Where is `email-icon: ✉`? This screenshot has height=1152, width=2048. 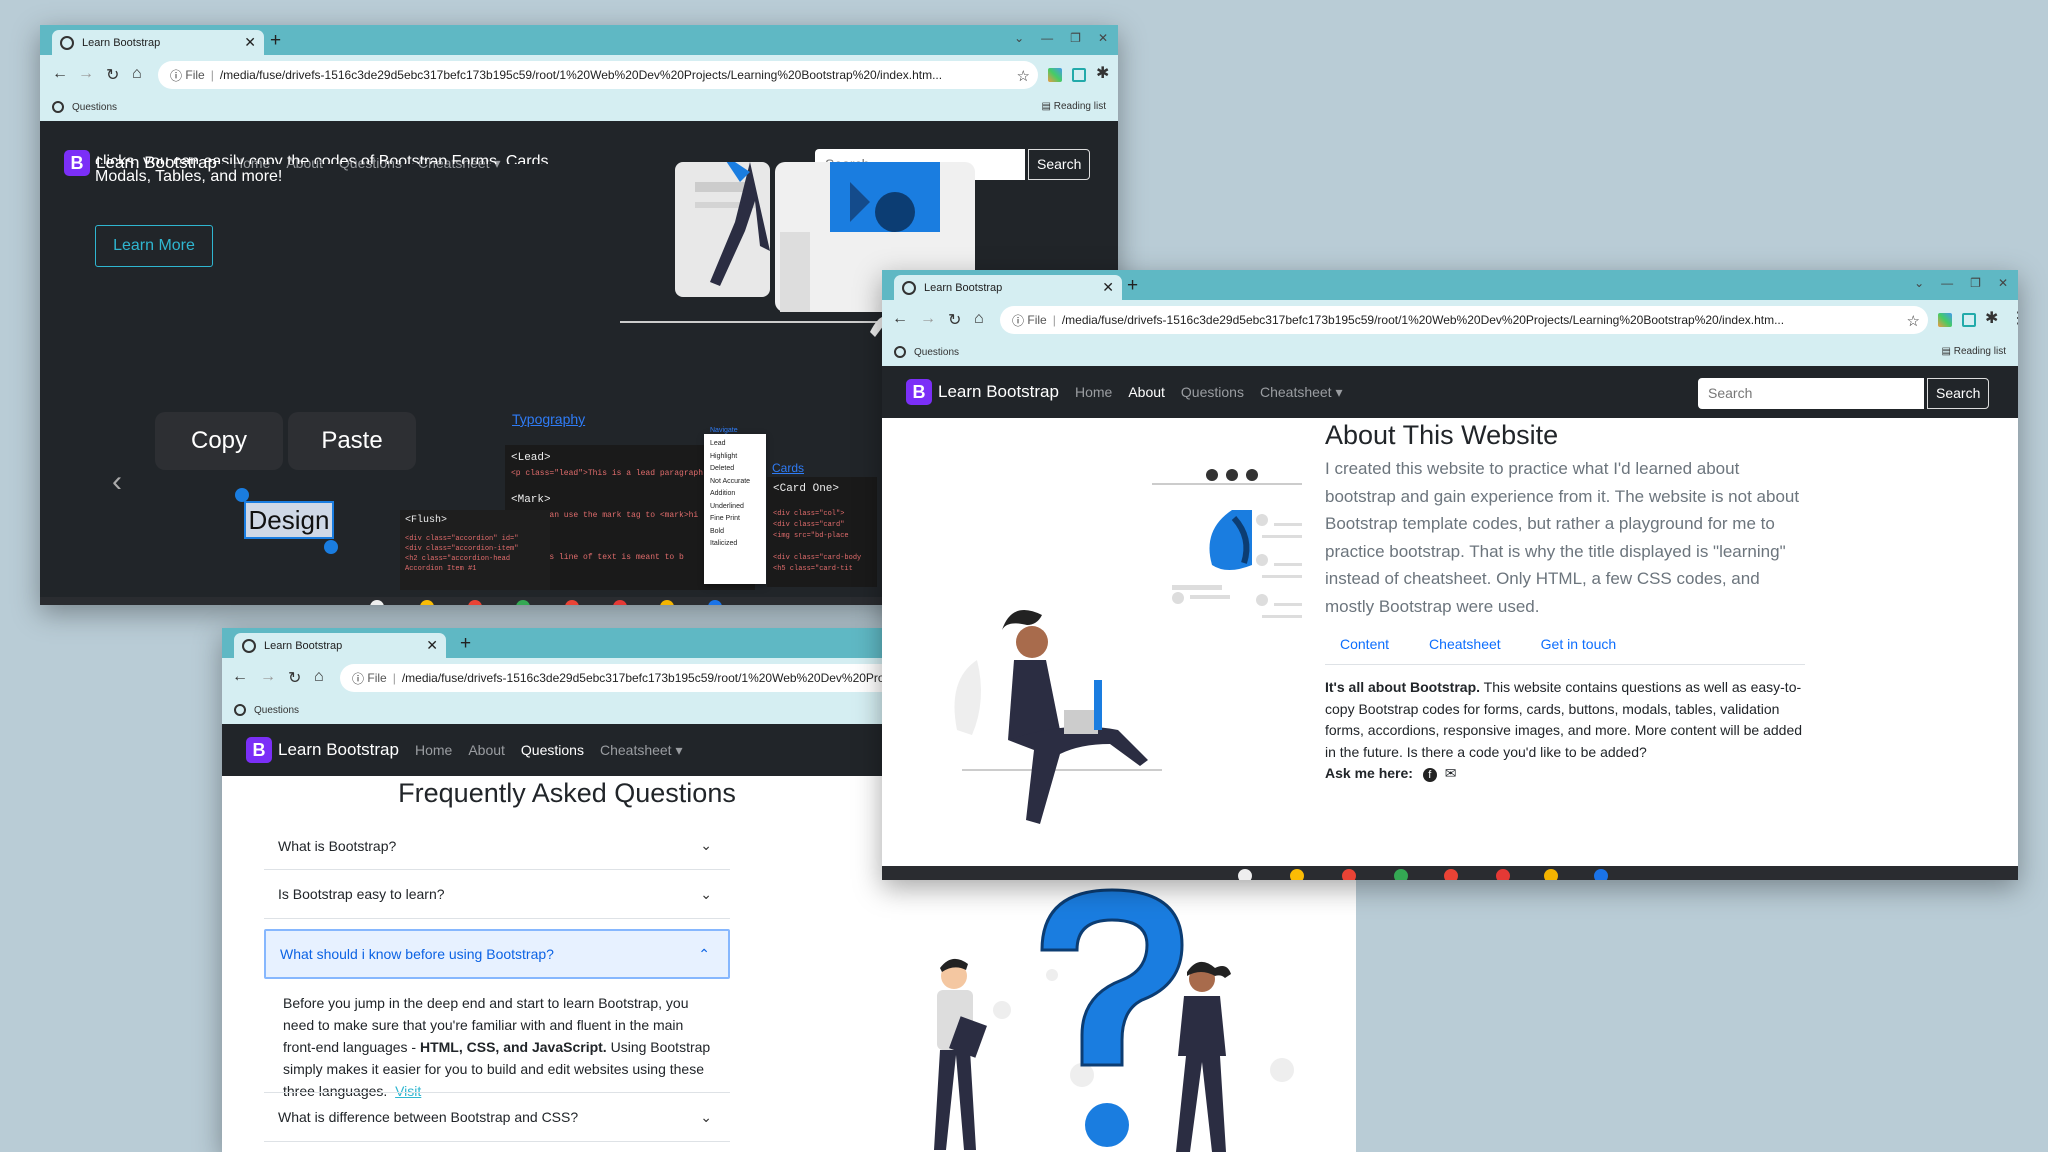 email-icon: ✉ is located at coordinates (1451, 773).